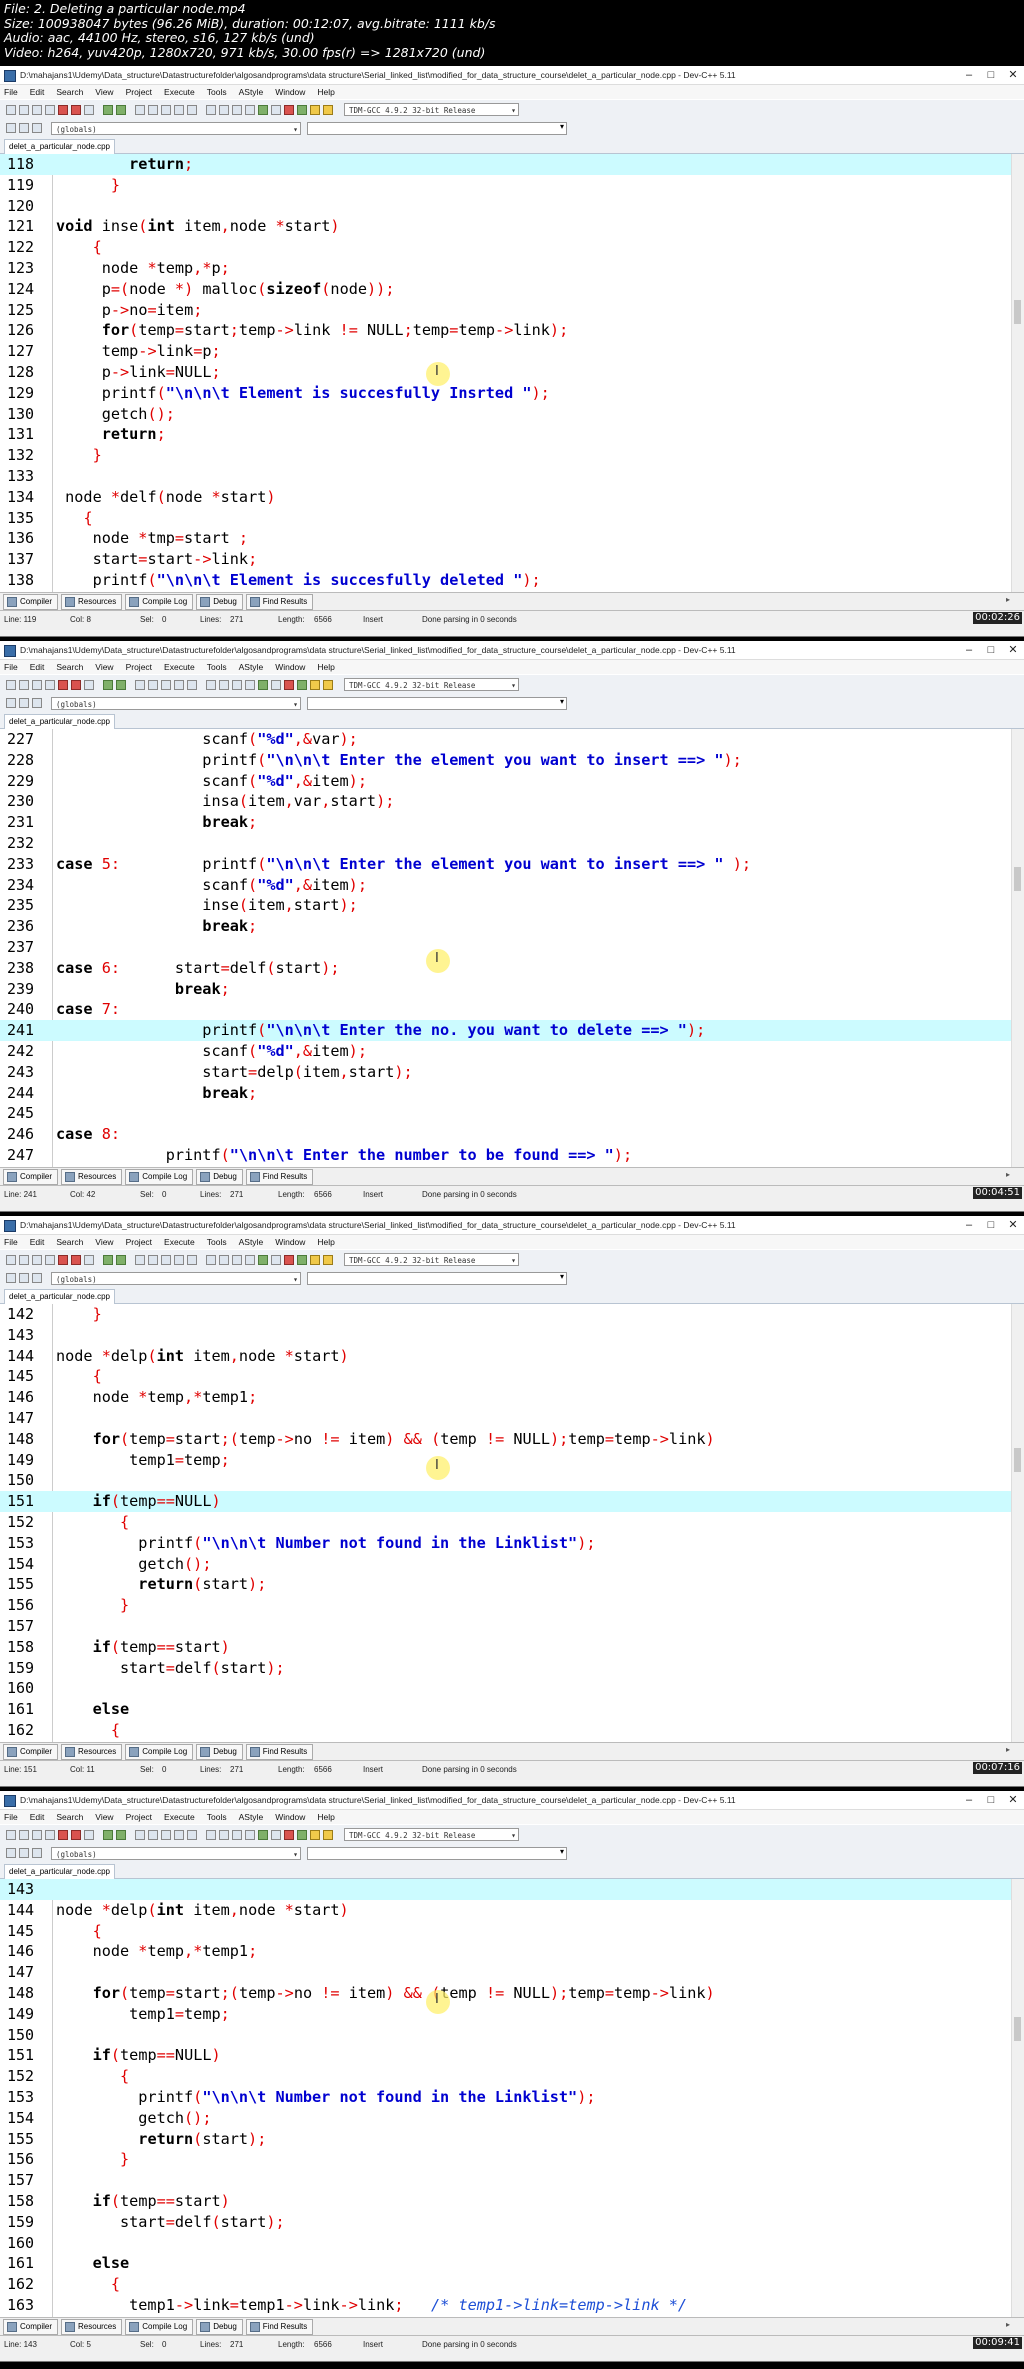 This screenshot has width=1024, height=2369. I want to click on menu-item: AStyle, so click(251, 1817).